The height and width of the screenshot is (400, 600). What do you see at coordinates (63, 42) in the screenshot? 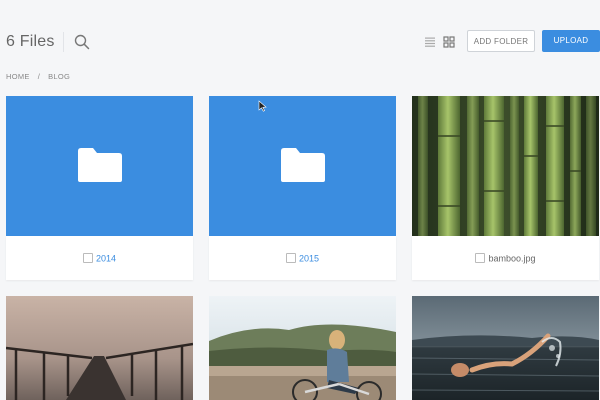
I see `divider` at bounding box center [63, 42].